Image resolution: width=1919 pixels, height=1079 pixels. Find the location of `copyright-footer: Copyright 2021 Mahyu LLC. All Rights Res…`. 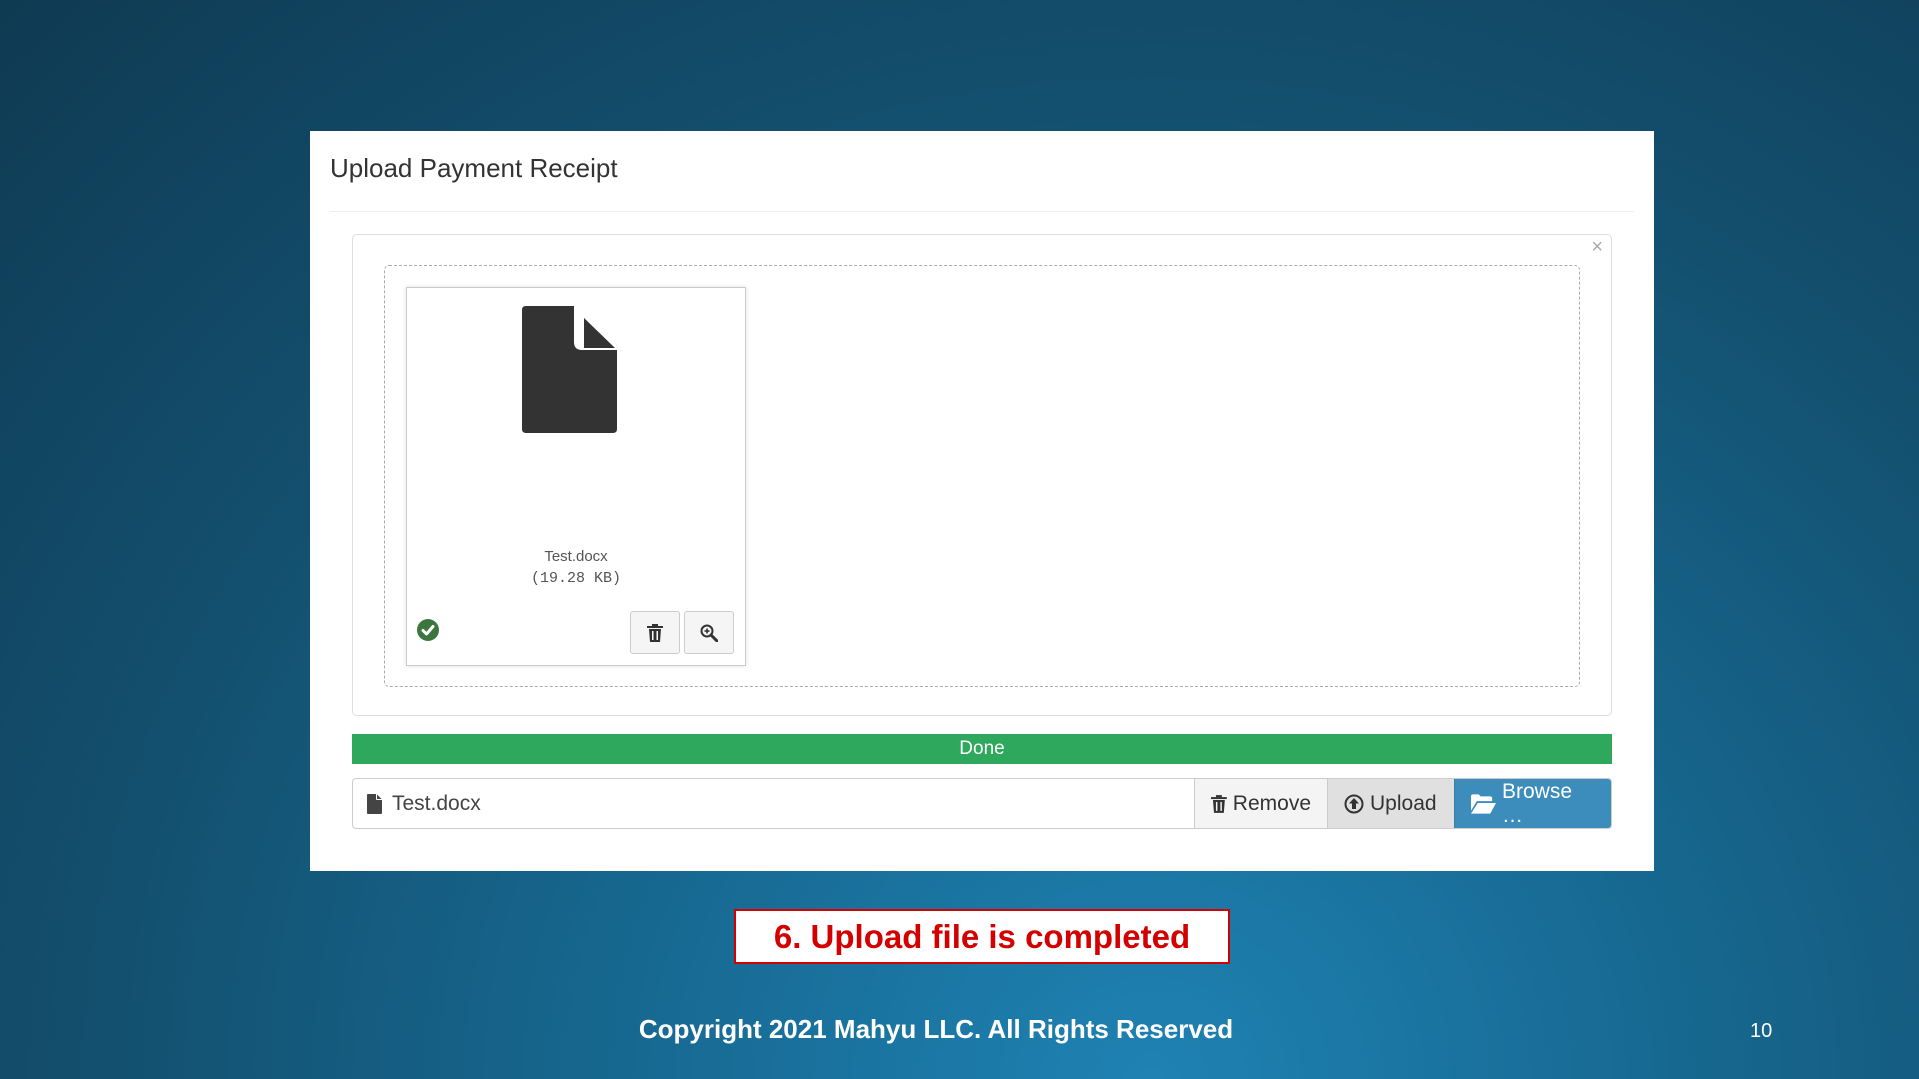

copyright-footer: Copyright 2021 Mahyu LLC. All Rights Res… is located at coordinates (936, 1029).